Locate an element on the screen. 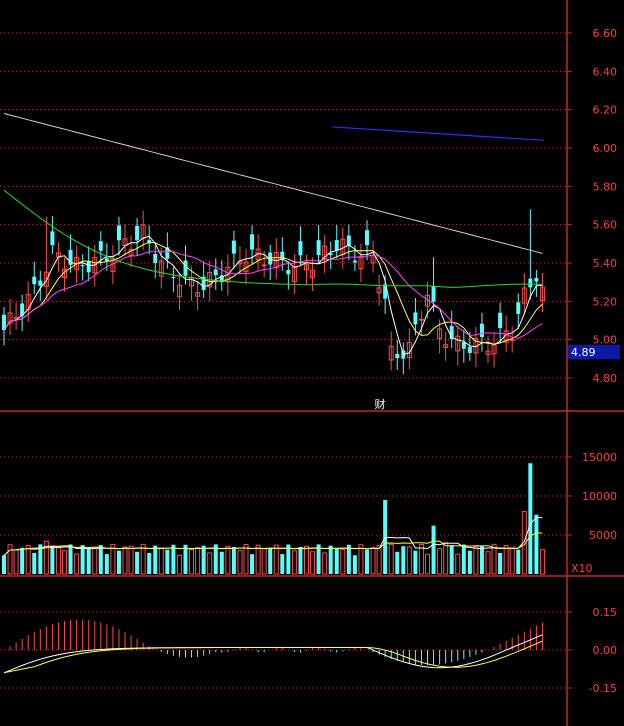 This screenshot has height=726, width=624. price-tick-label: 4.80 is located at coordinates (605, 378).